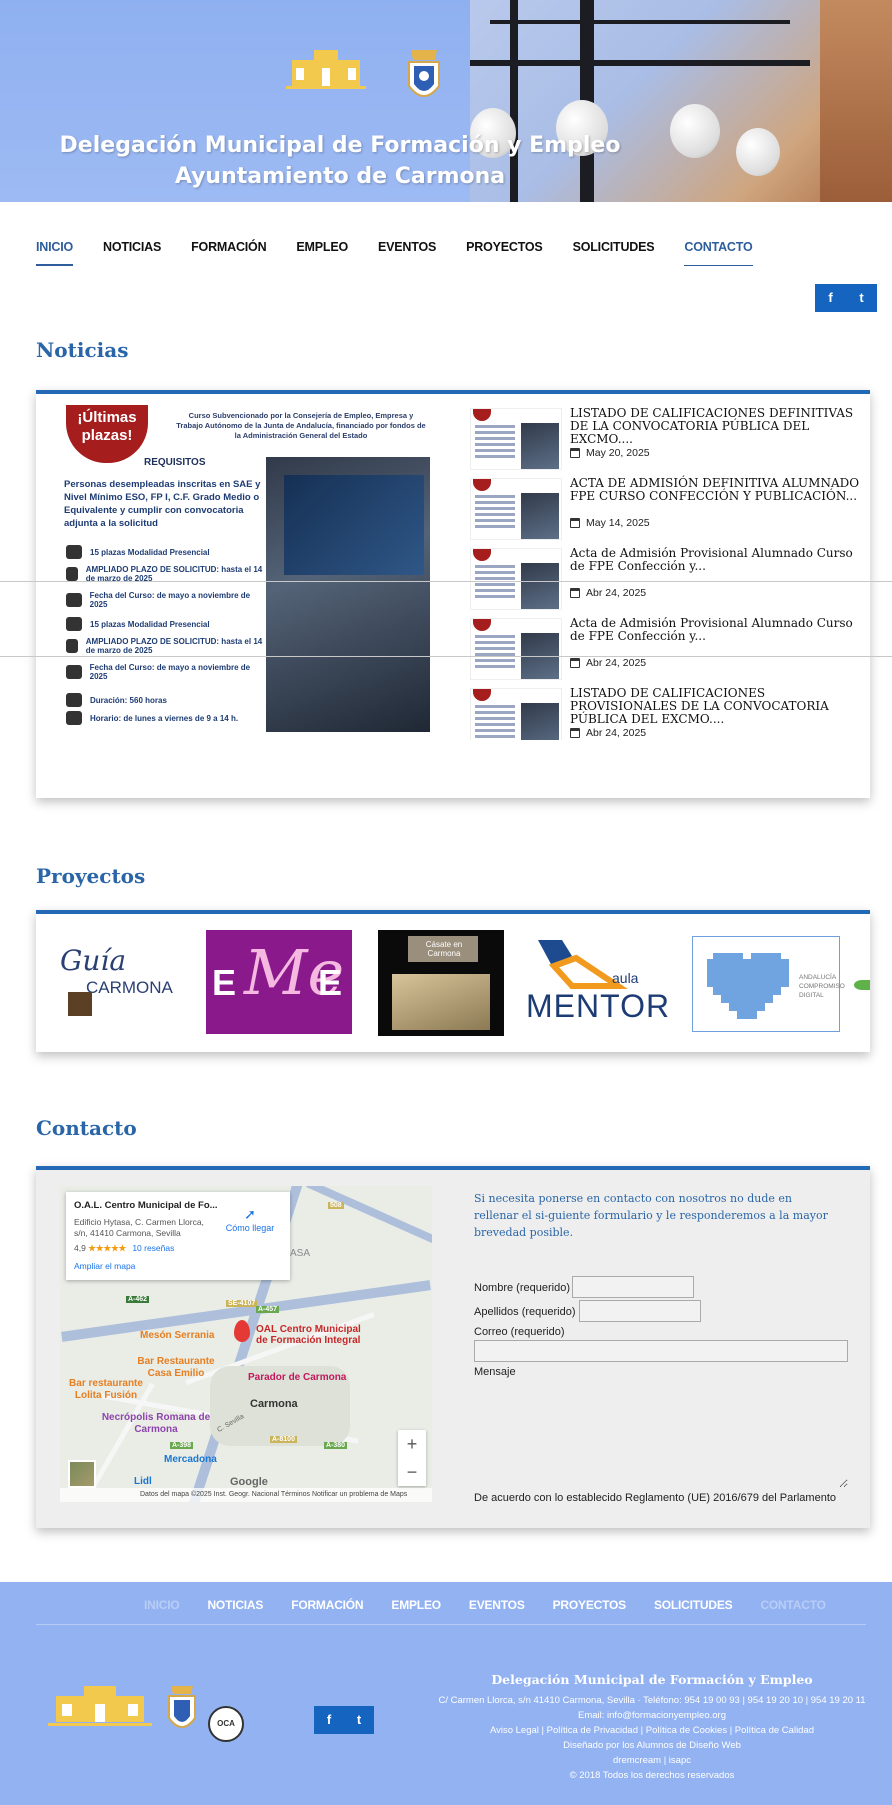 This screenshot has width=892, height=1805. What do you see at coordinates (590, 1605) in the screenshot?
I see `footer-nav-proyectos: PROYECTOS` at bounding box center [590, 1605].